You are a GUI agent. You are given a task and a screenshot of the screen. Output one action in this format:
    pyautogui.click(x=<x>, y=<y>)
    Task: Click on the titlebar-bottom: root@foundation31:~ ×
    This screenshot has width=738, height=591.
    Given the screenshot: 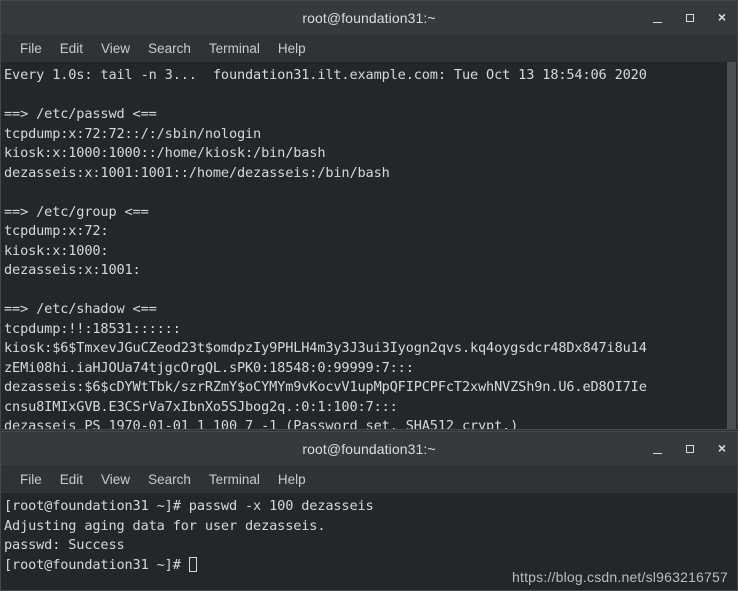 What is the action you would take?
    pyautogui.click(x=369, y=448)
    